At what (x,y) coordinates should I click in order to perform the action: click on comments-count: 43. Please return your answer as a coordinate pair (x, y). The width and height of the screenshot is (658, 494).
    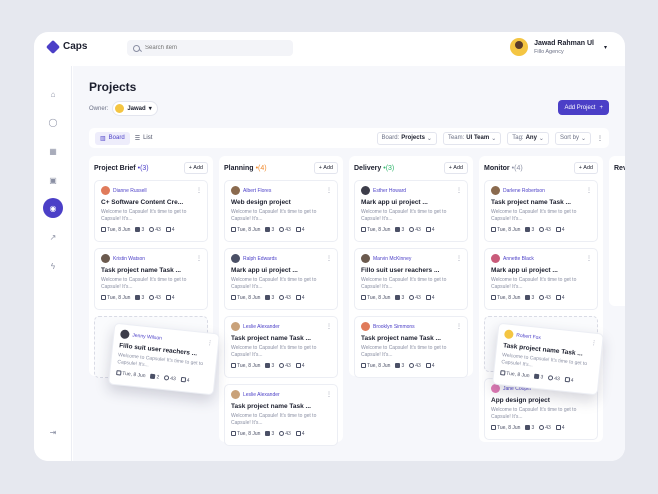
    Looking at the image, I should click on (418, 366).